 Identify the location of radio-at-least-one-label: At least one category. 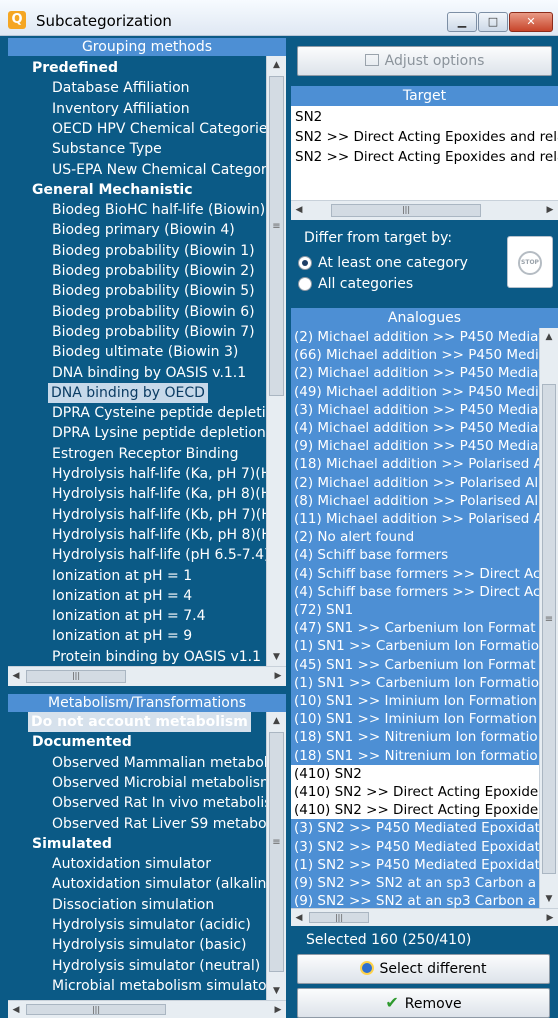
(393, 263).